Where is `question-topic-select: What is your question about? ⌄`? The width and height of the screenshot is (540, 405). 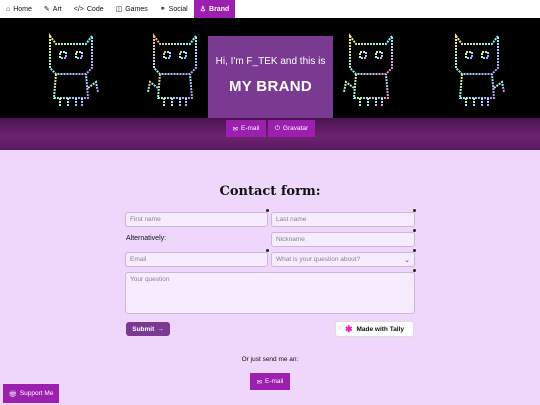 question-topic-select: What is your question about? ⌄ is located at coordinates (343, 259).